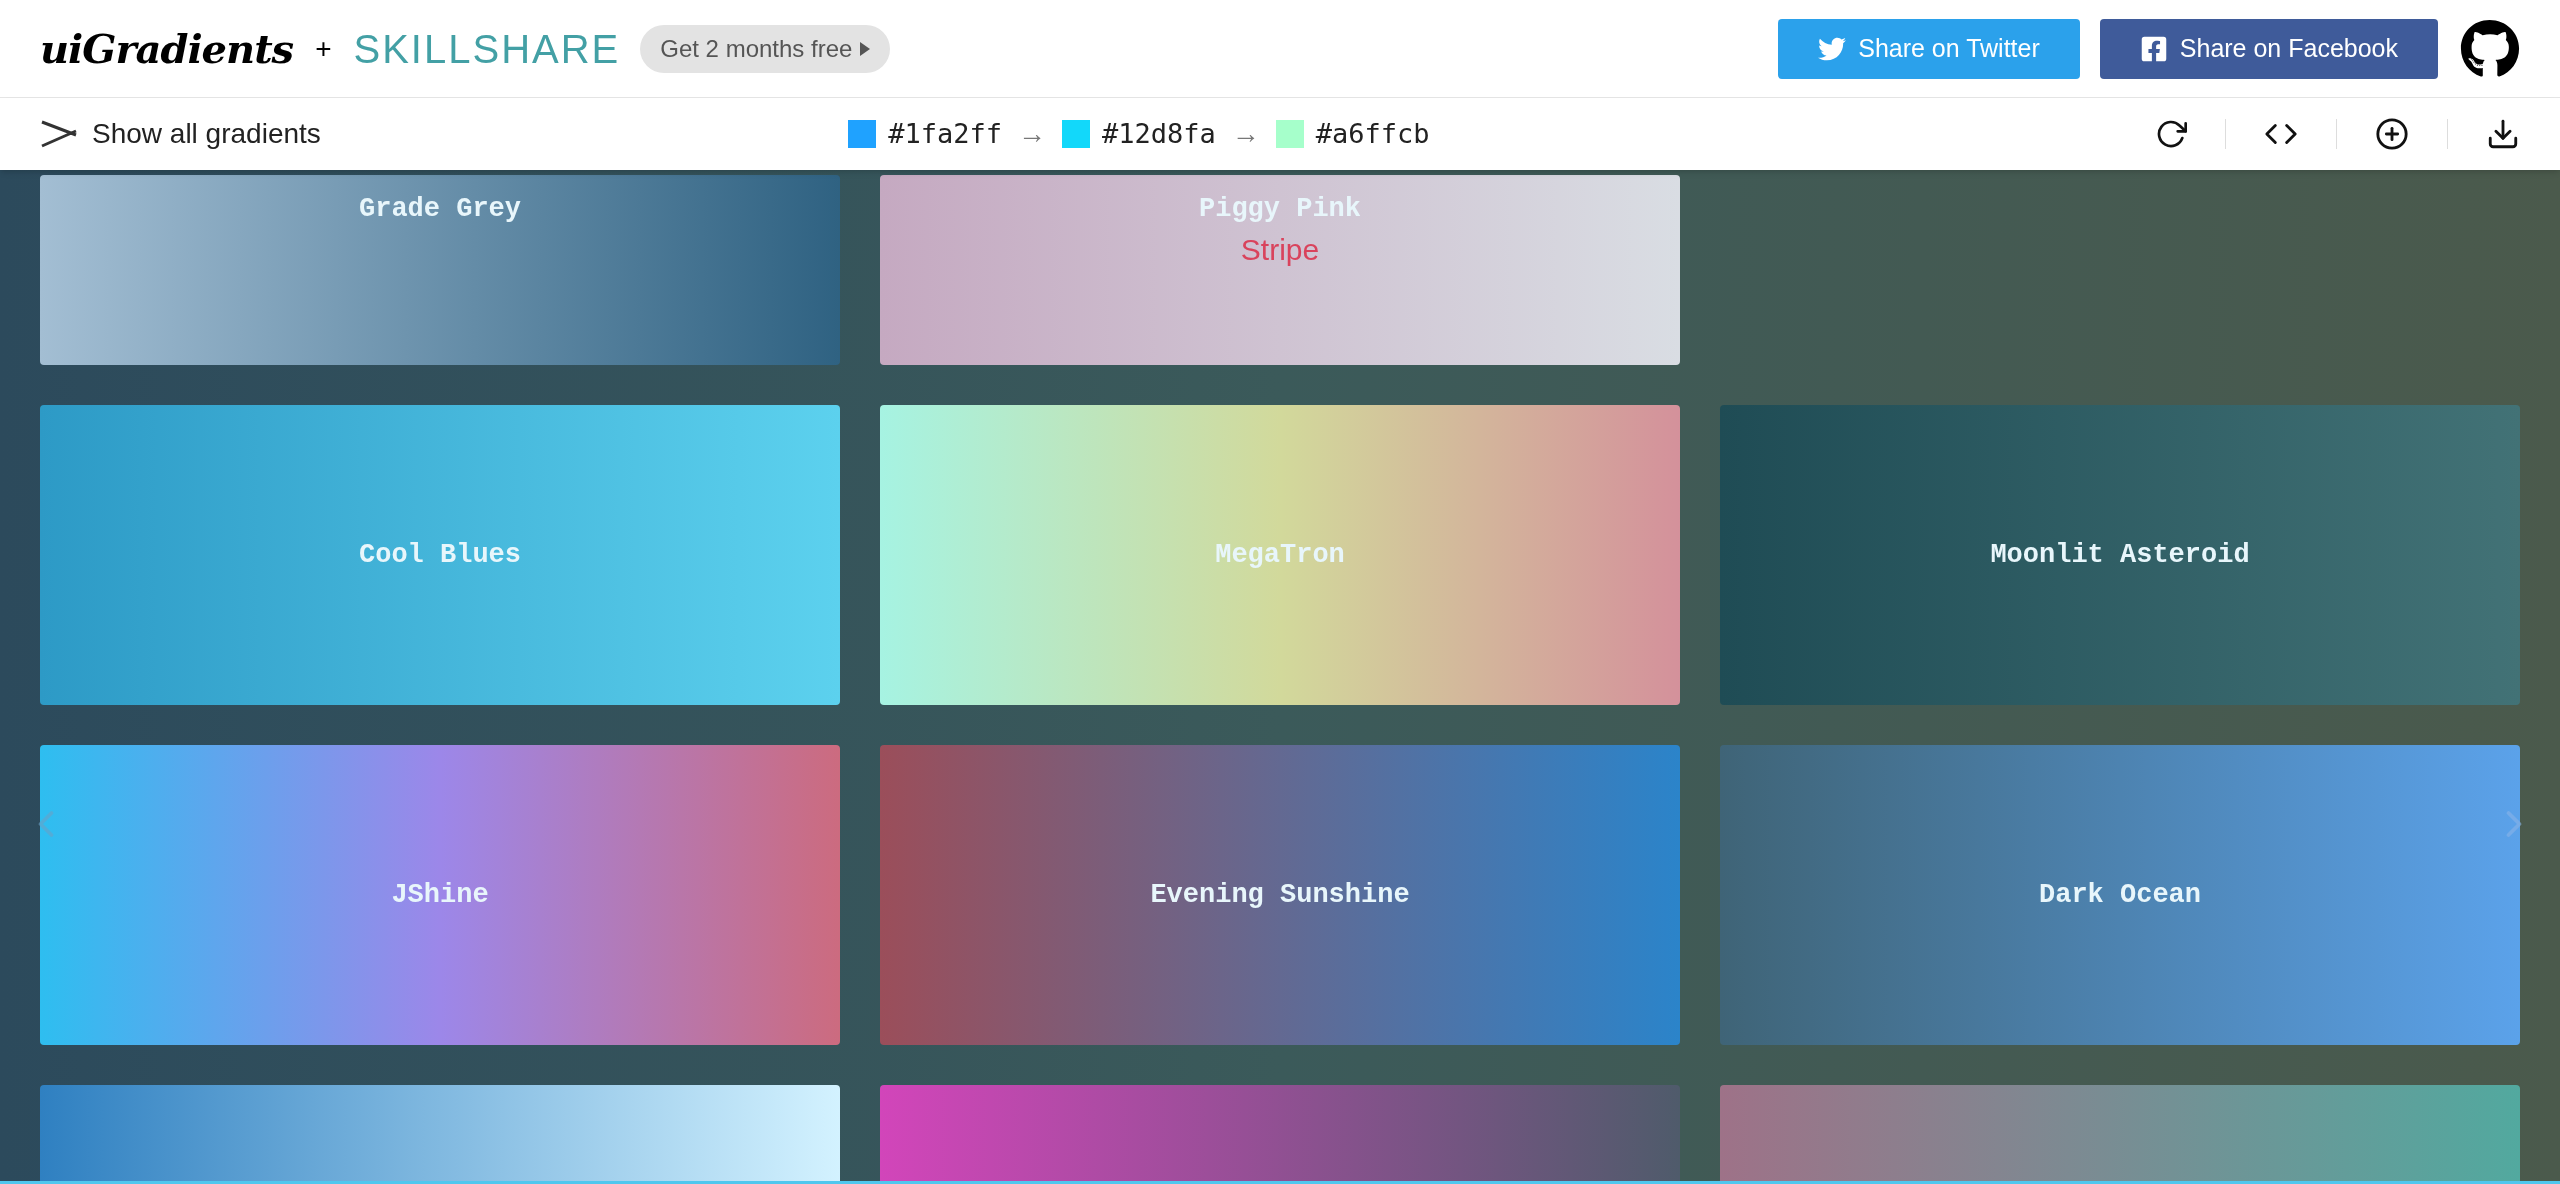 Image resolution: width=2560 pixels, height=1184 pixels. I want to click on gradient-name: Dark Ocean, so click(2120, 895).